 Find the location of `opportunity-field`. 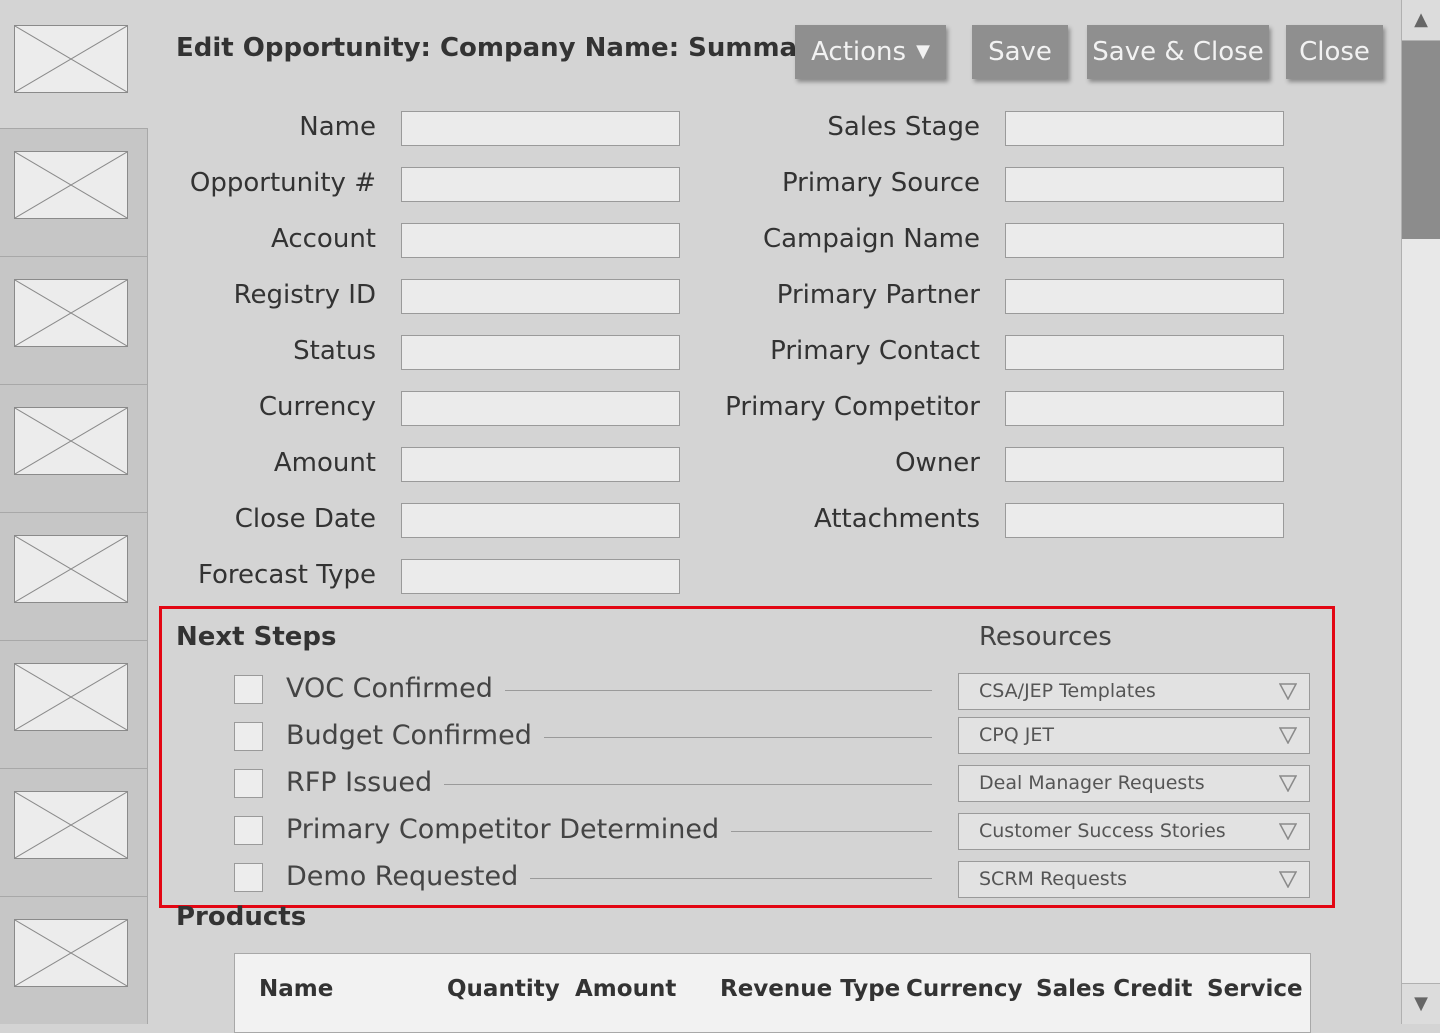

opportunity-field is located at coordinates (540, 184).